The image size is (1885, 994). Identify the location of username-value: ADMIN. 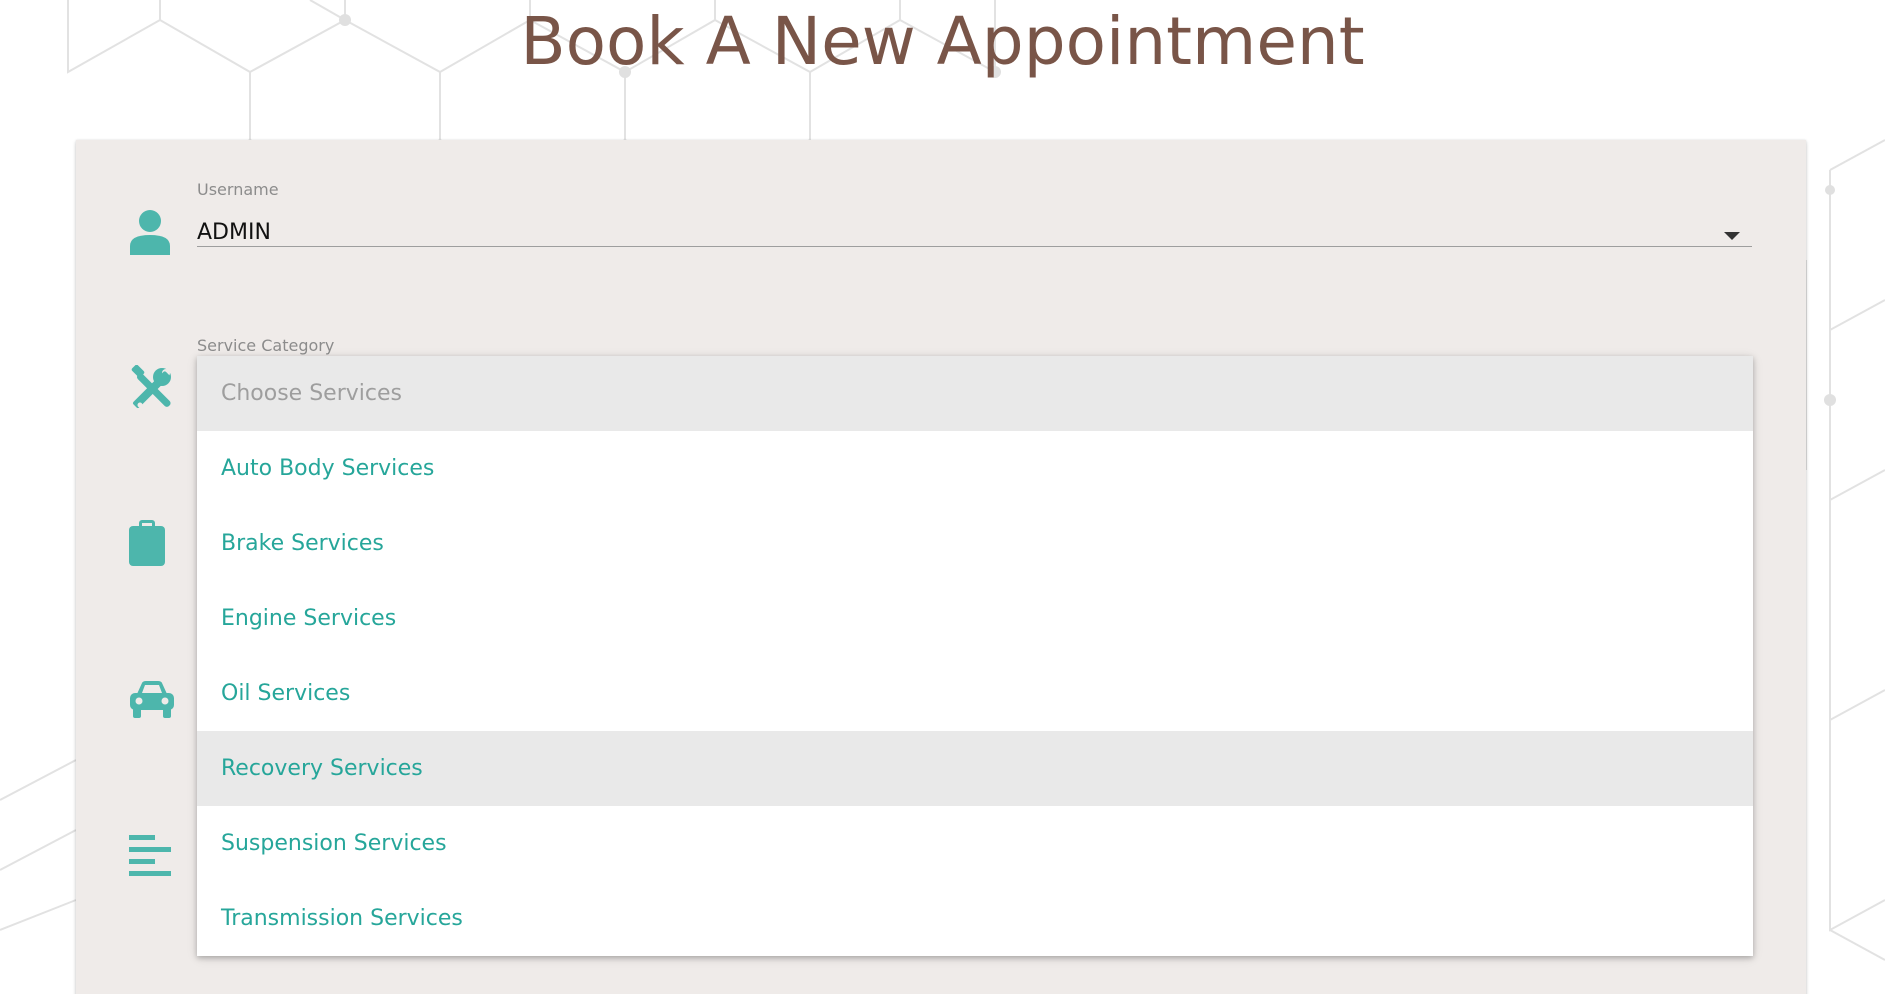
(234, 232).